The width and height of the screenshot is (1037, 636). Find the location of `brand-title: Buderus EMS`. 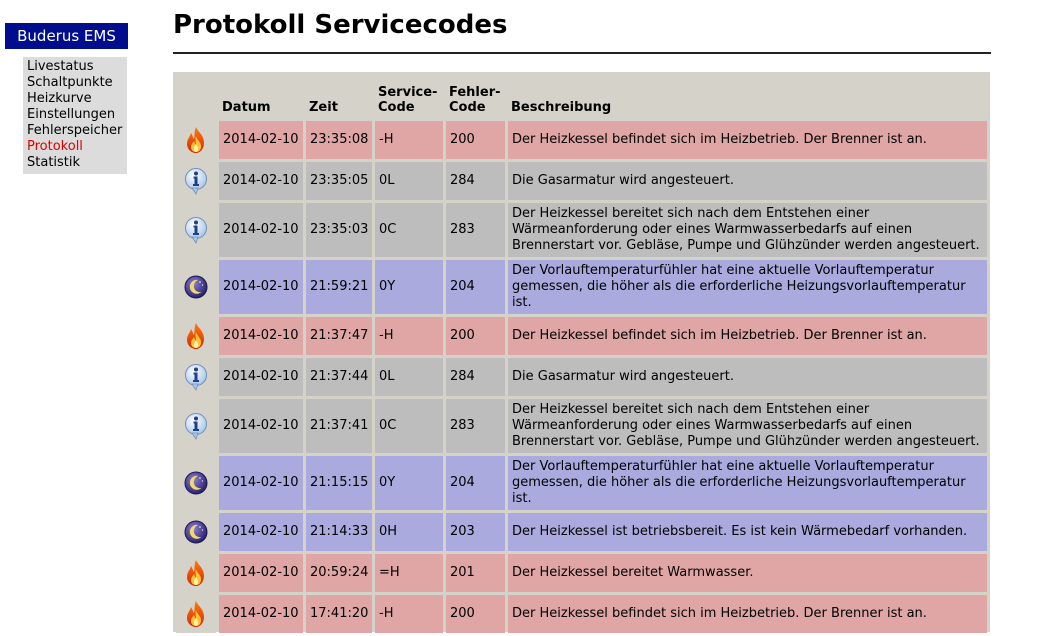

brand-title: Buderus EMS is located at coordinates (66, 36).